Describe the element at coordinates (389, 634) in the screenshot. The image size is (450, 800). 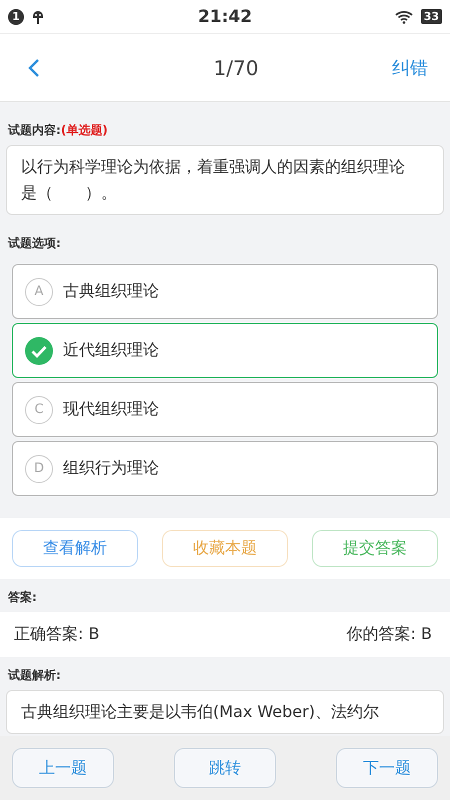
I see `your-answer: 你的答案: B` at that location.